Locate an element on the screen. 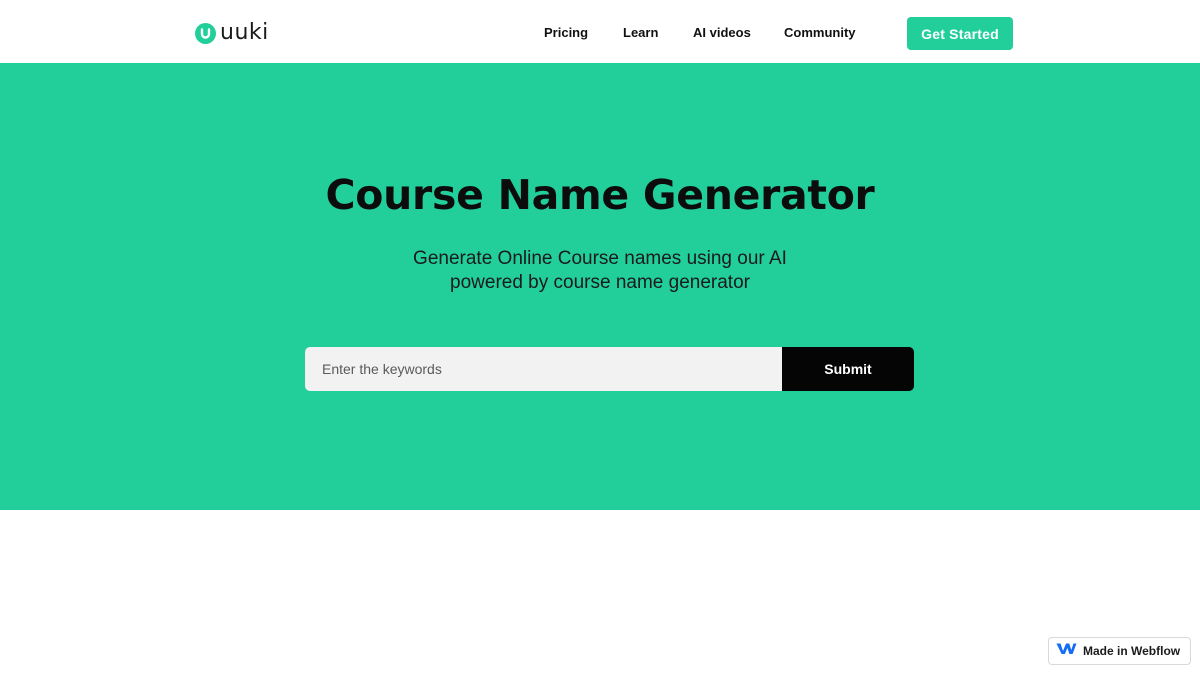 This screenshot has height=674, width=1200. nav-link-community: Community is located at coordinates (820, 33).